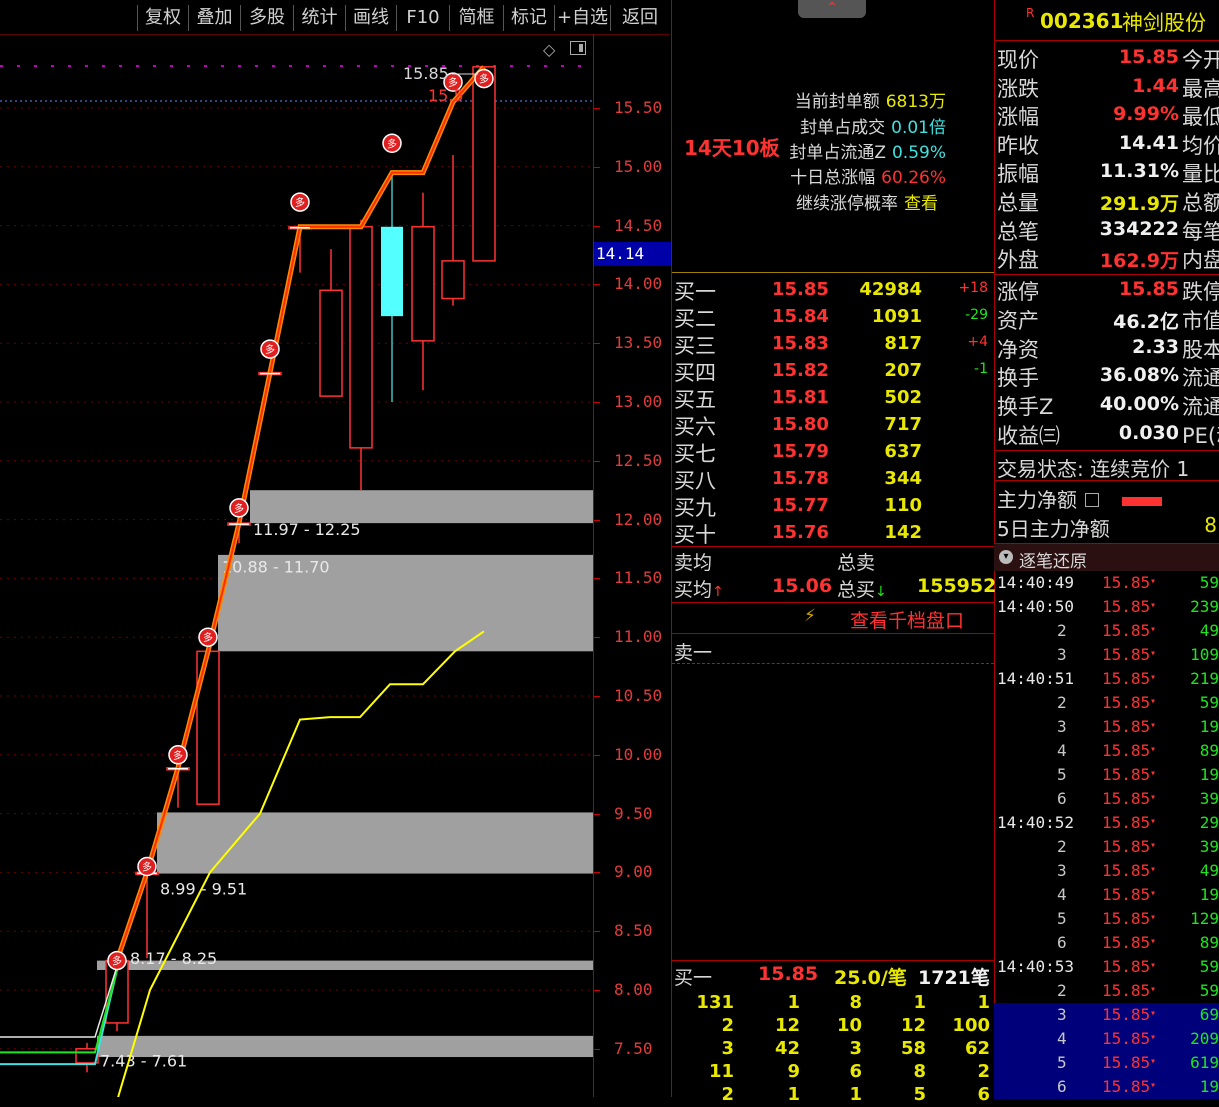 This screenshot has height=1107, width=1219. I want to click on tick-row: 3 15.85 ▾ 49, so click(1106, 871).